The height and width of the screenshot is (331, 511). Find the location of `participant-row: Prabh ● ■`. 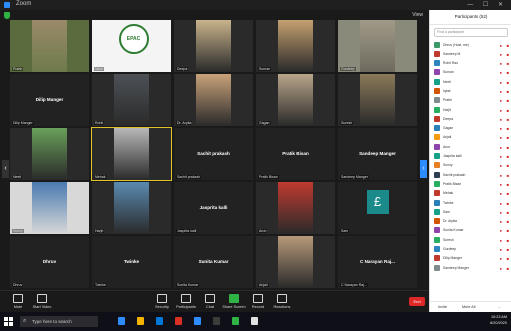

participant-row: Prabh ● ■ is located at coordinates (470, 100).